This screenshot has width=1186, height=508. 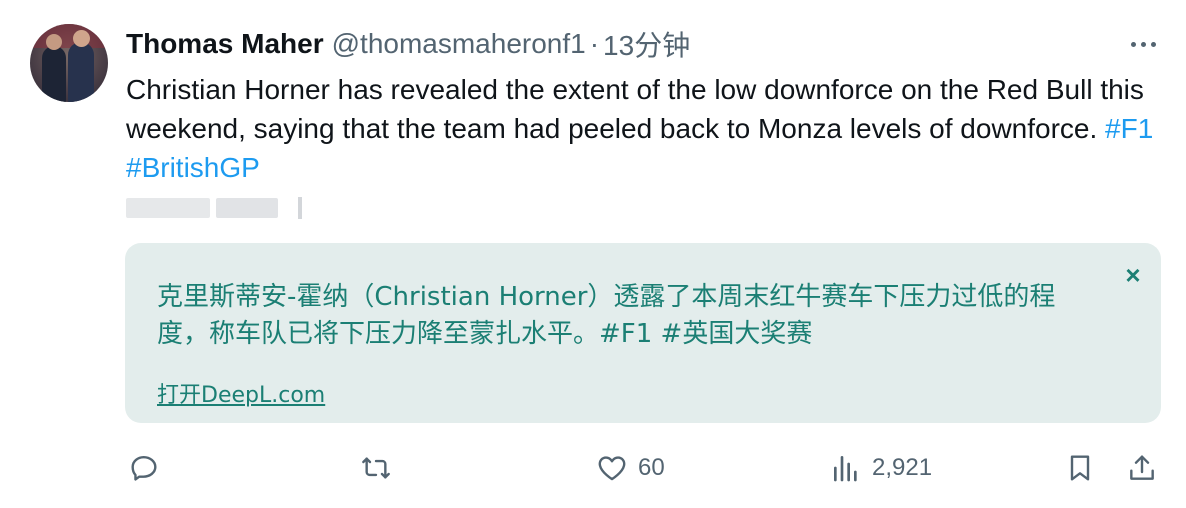 What do you see at coordinates (646, 44) in the screenshot?
I see `tweet-timestamp: 13分钟` at bounding box center [646, 44].